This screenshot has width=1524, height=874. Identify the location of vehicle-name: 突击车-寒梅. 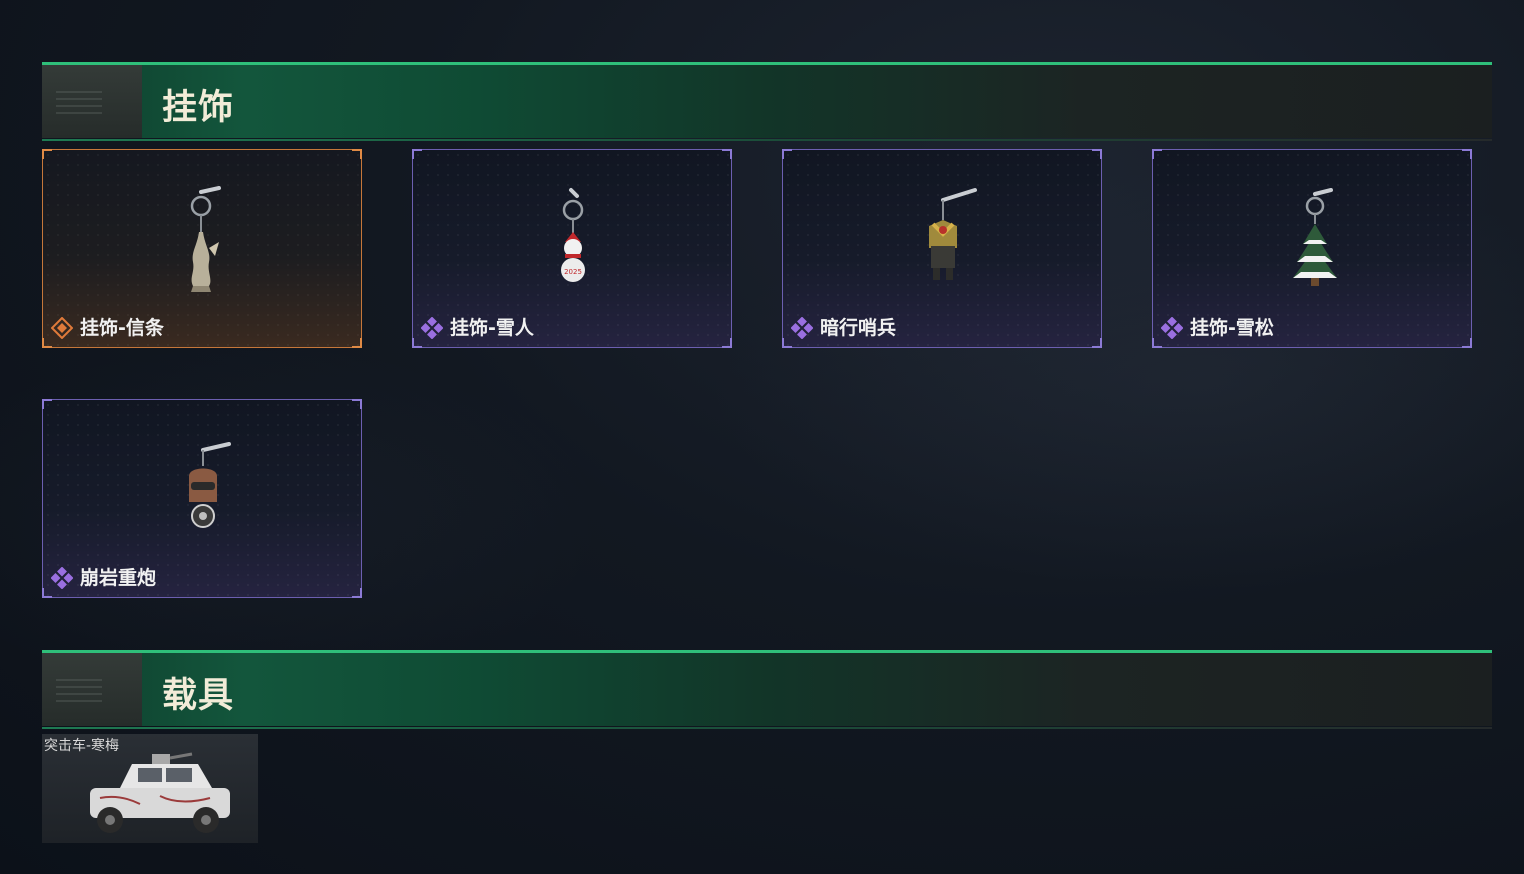
(82, 746).